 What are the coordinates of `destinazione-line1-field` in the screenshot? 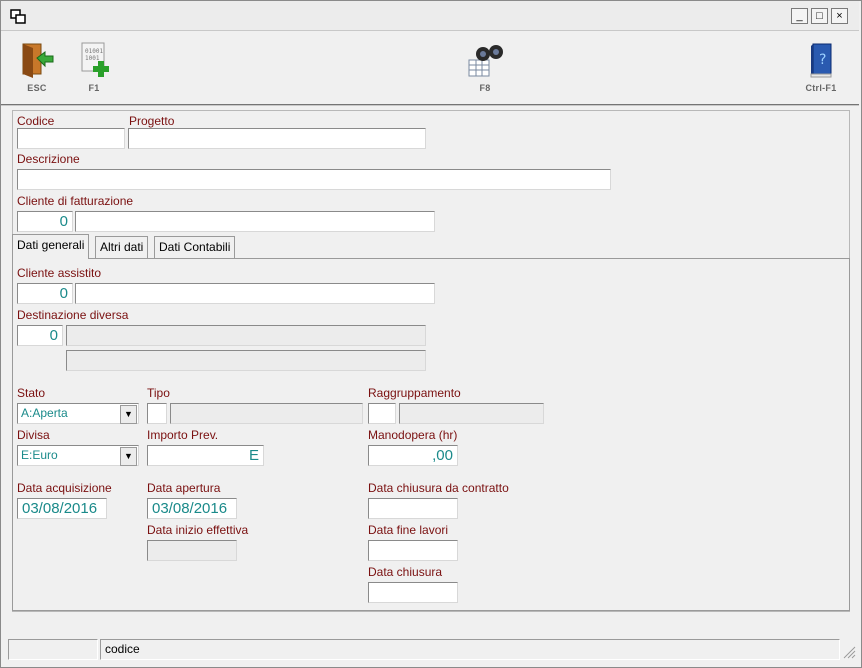 It's located at (246, 335).